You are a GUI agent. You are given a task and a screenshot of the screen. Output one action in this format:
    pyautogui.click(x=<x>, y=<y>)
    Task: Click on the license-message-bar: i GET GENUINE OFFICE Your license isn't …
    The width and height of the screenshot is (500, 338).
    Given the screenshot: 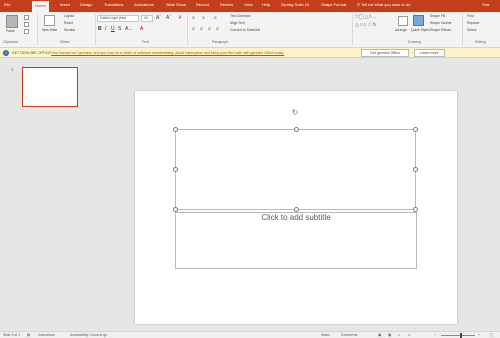 What is the action you would take?
    pyautogui.click(x=250, y=53)
    